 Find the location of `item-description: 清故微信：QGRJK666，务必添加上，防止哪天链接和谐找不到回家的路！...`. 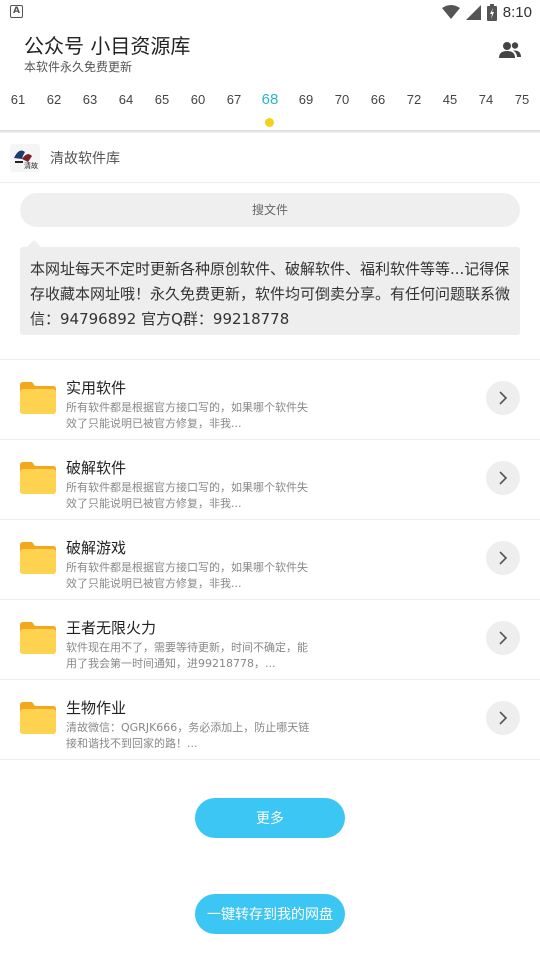

item-description: 清故微信：QGRJK666，务必添加上，防止哪天链接和谐找不到回家的路！... is located at coordinates (188, 735).